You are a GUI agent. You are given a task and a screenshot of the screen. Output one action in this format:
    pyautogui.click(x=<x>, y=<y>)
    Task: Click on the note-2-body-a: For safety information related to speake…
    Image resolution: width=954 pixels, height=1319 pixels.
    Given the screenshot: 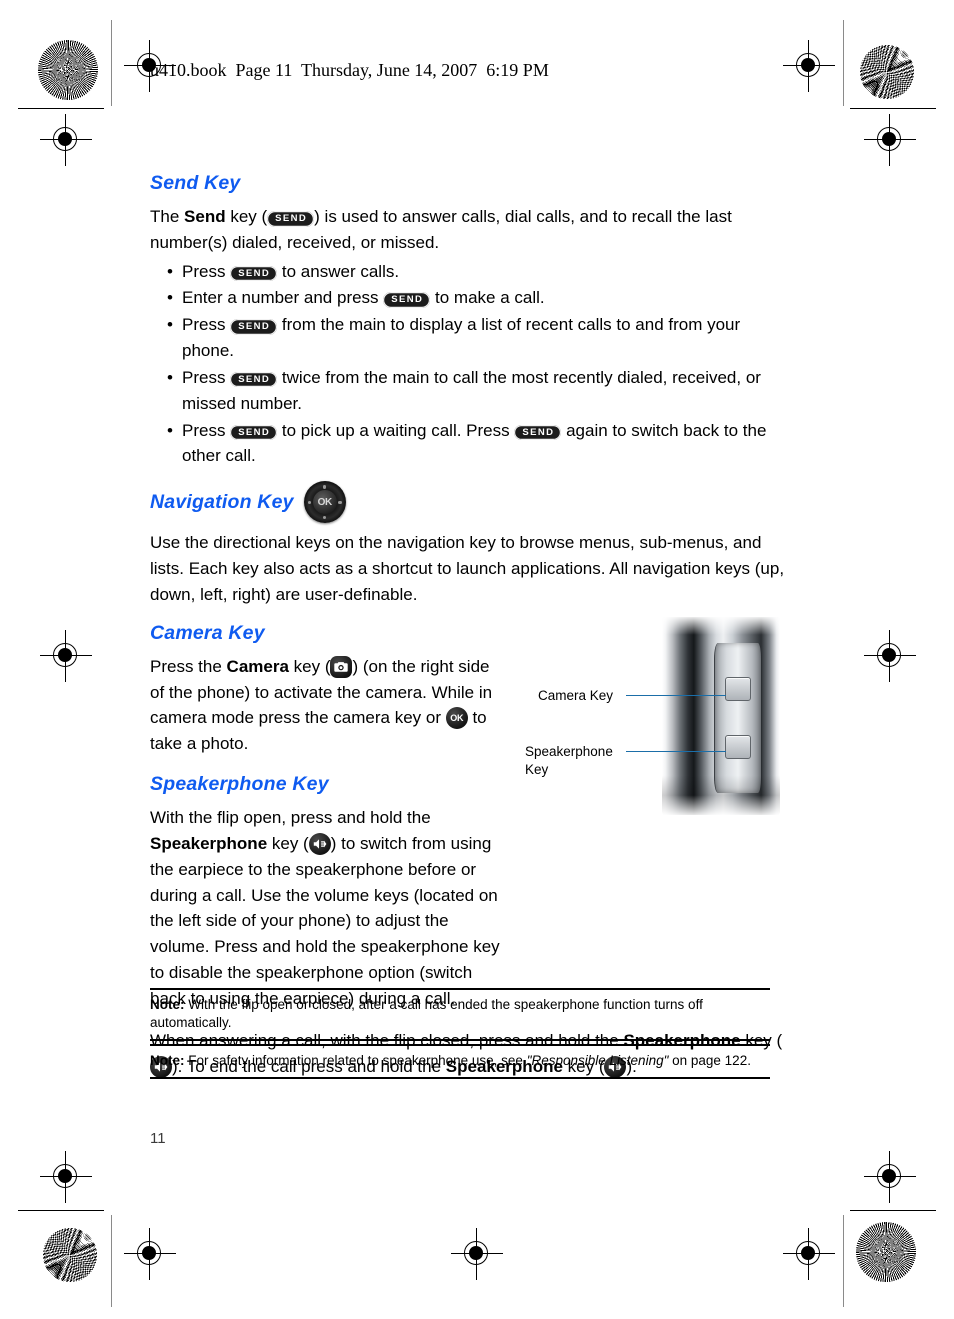 What is the action you would take?
    pyautogui.click(x=355, y=1060)
    